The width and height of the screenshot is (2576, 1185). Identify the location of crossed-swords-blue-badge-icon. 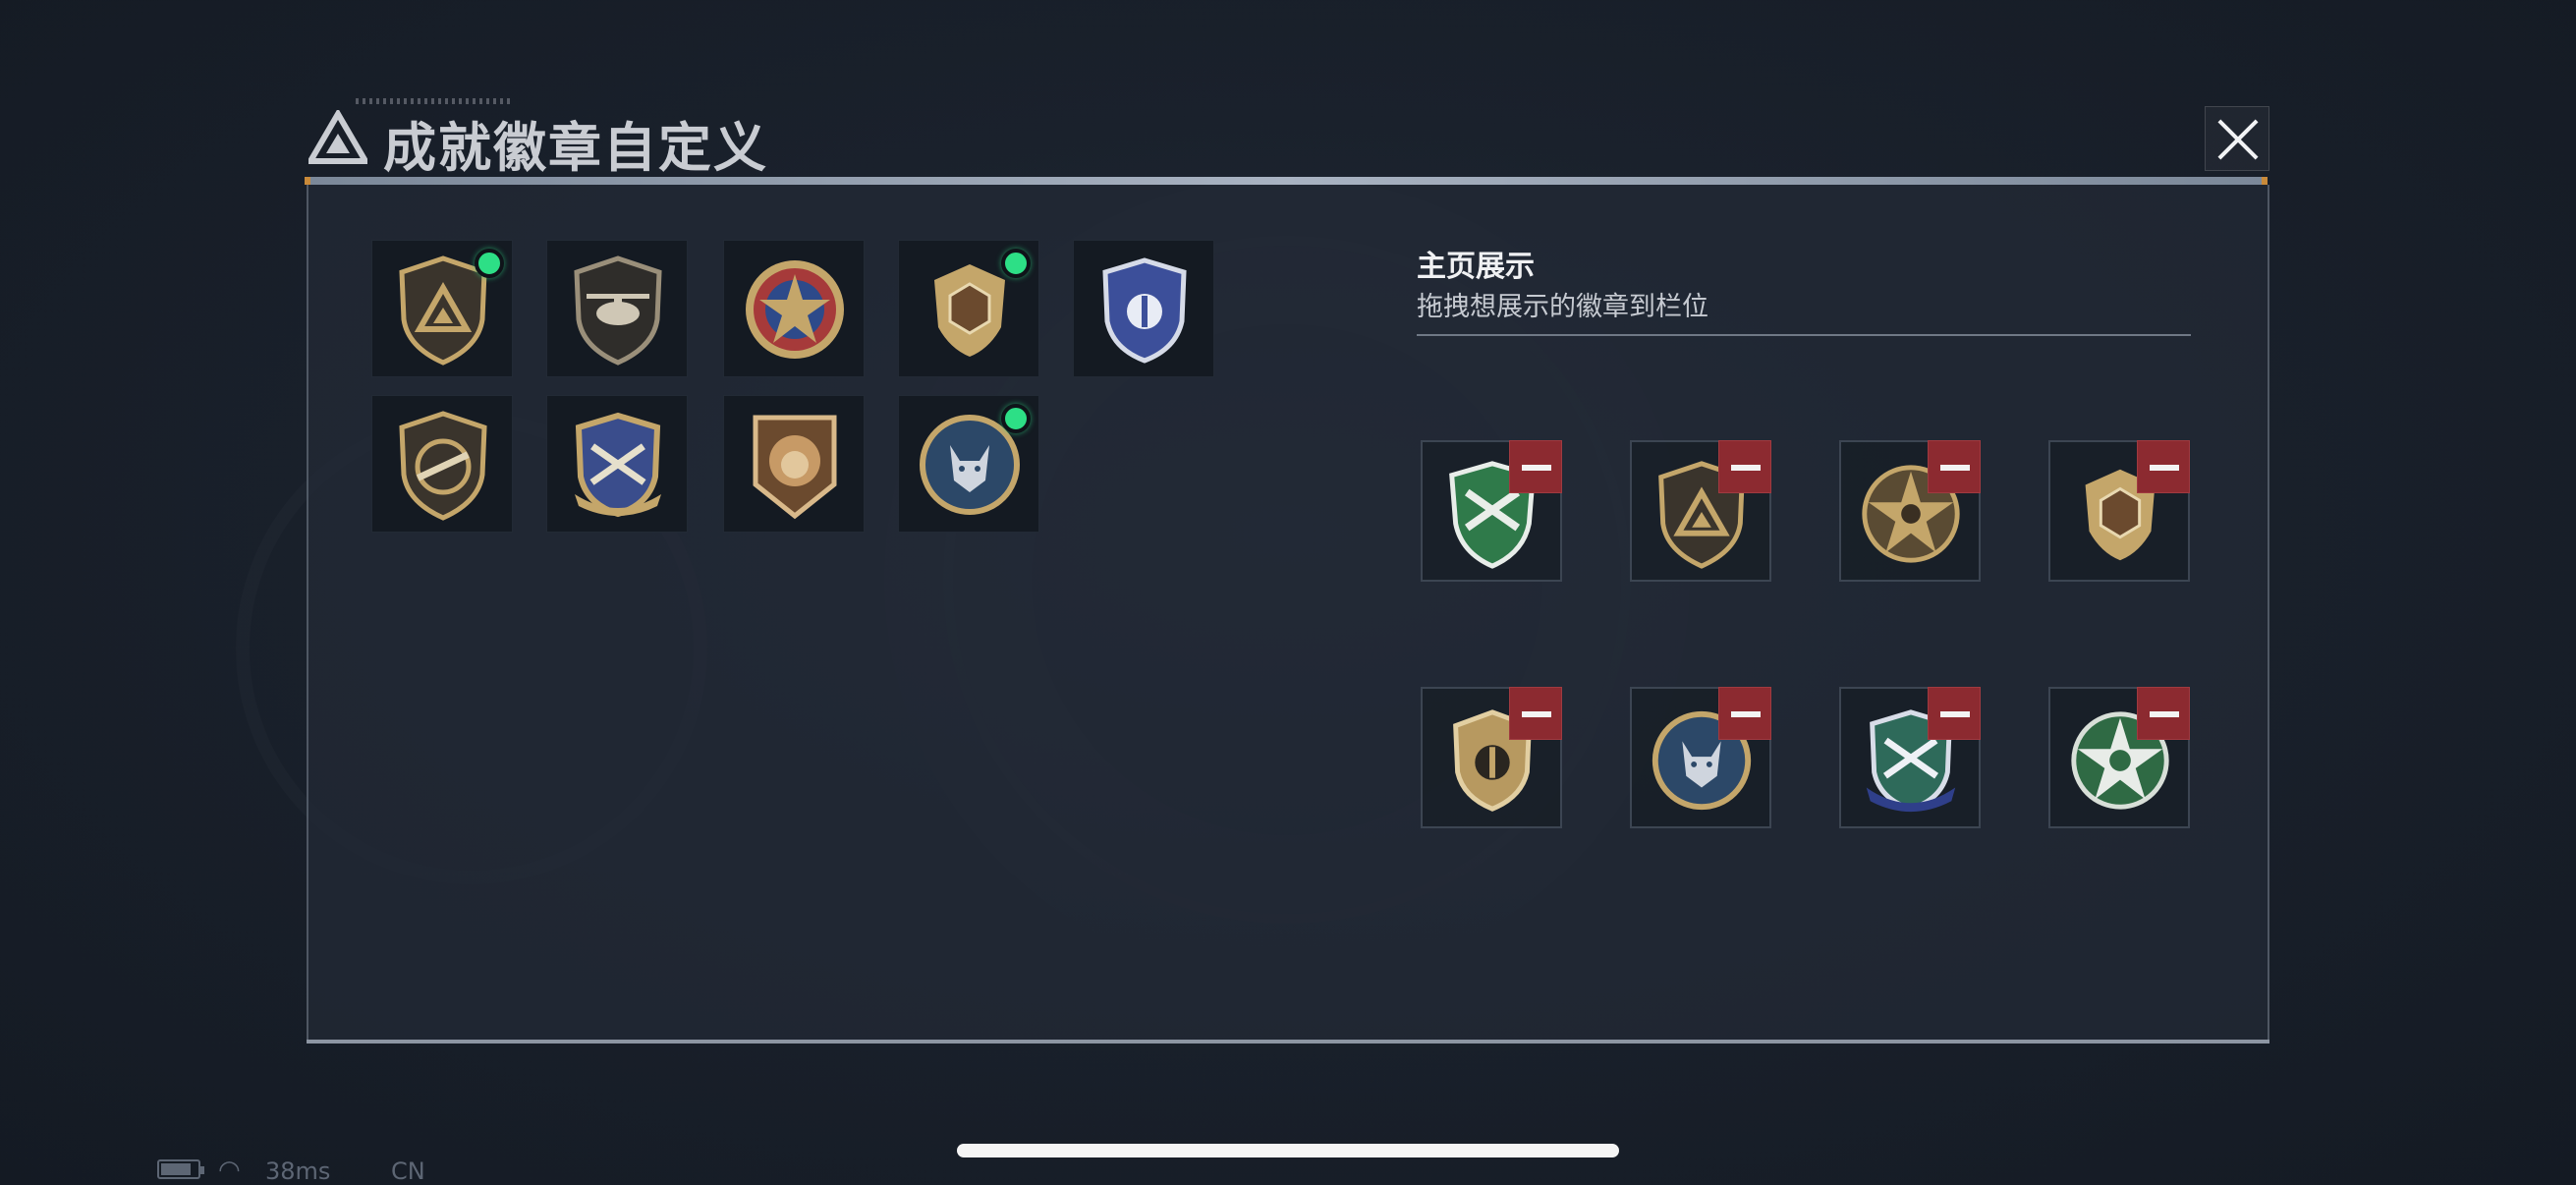
(618, 465).